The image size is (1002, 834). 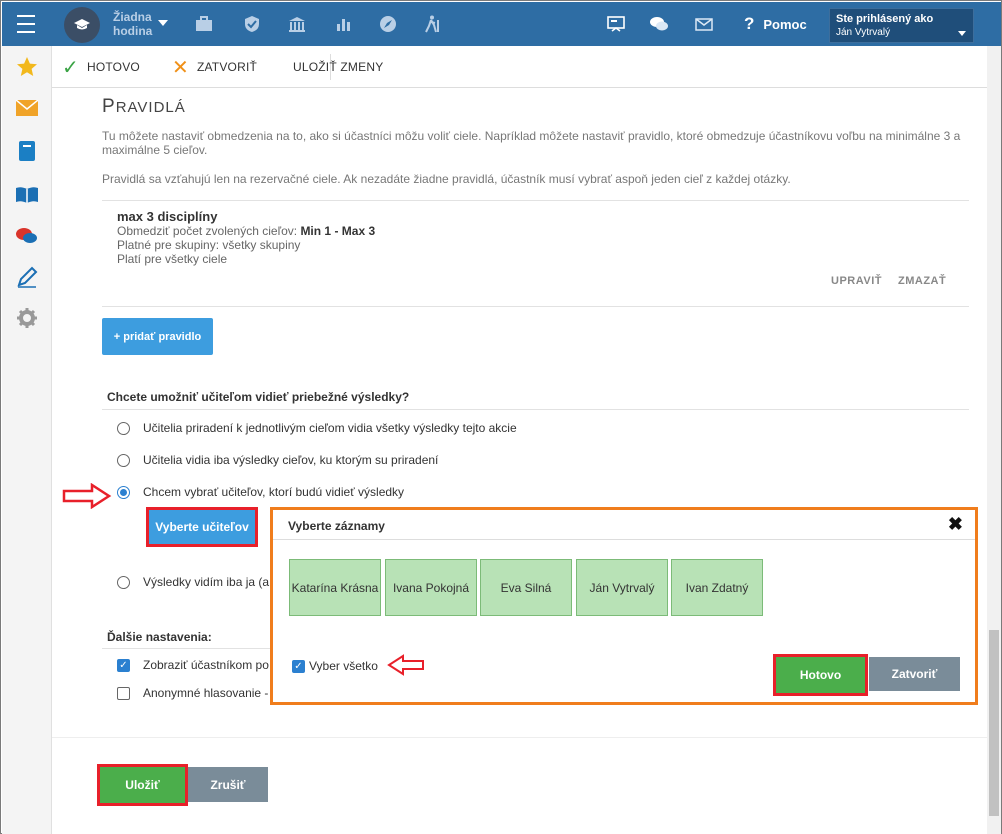 What do you see at coordinates (70, 67) in the screenshot?
I see `checkmark-icon: ✓` at bounding box center [70, 67].